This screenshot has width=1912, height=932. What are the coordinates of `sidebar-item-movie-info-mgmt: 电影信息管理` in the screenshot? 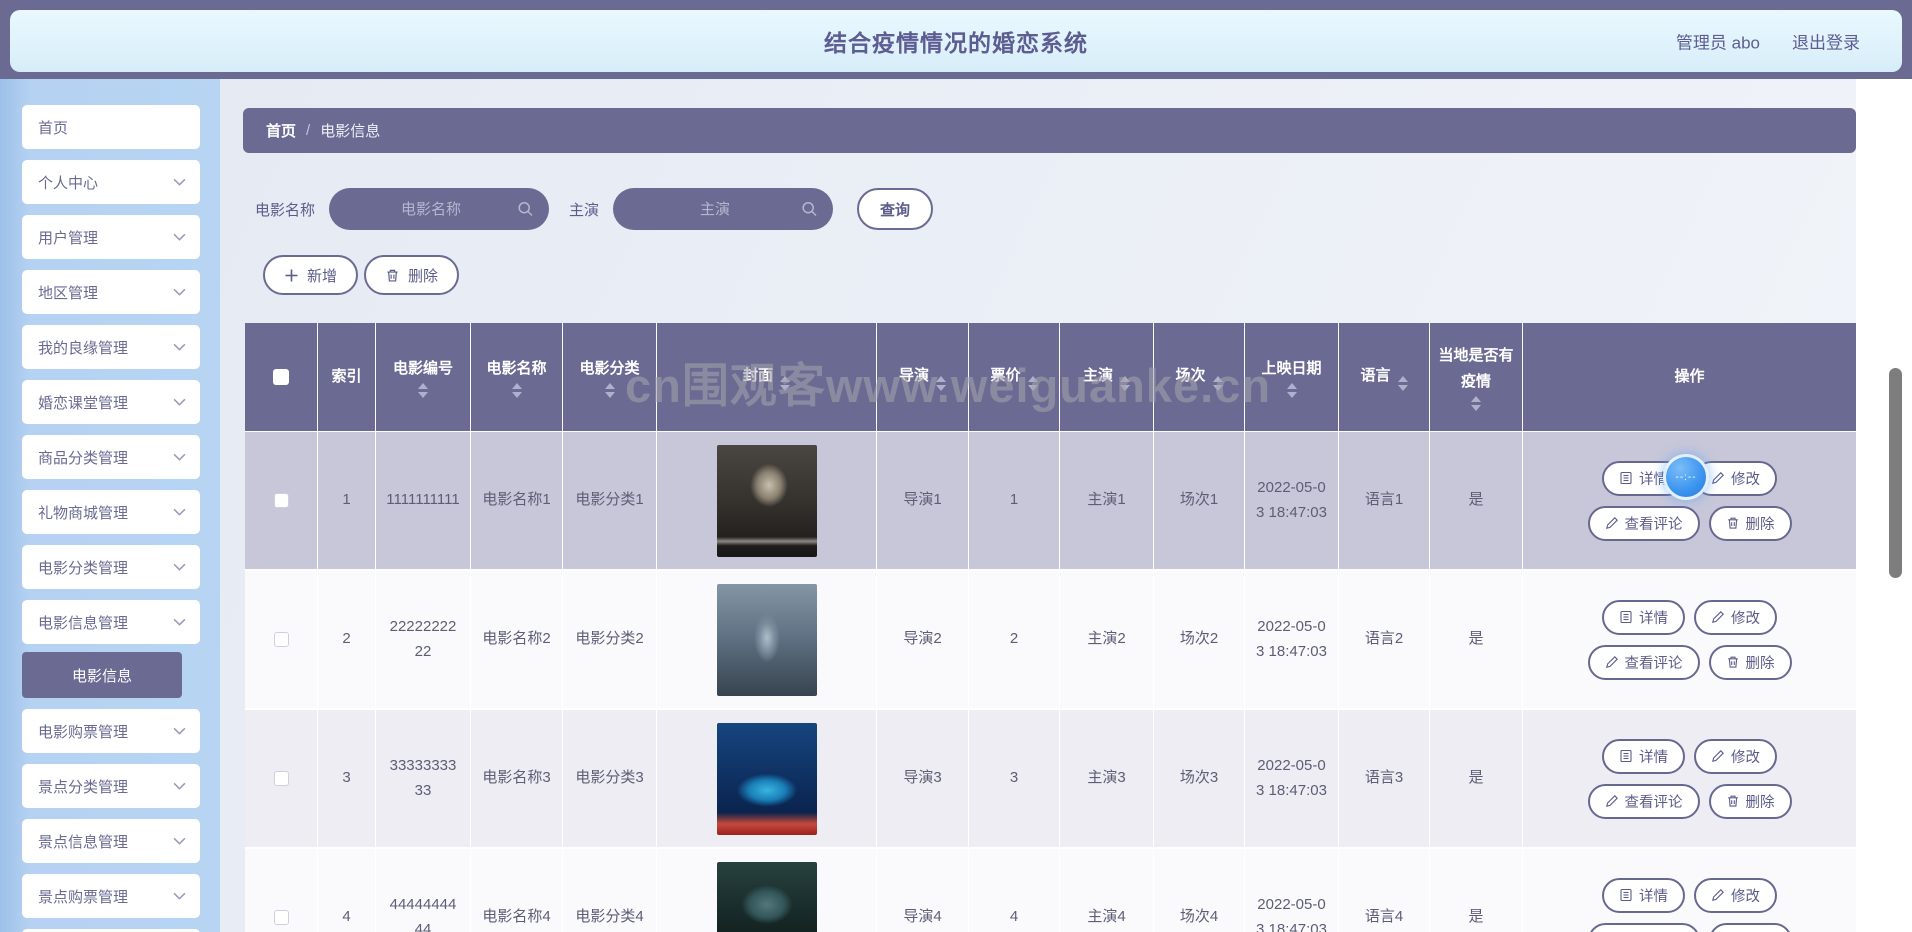 It's located at (111, 622).